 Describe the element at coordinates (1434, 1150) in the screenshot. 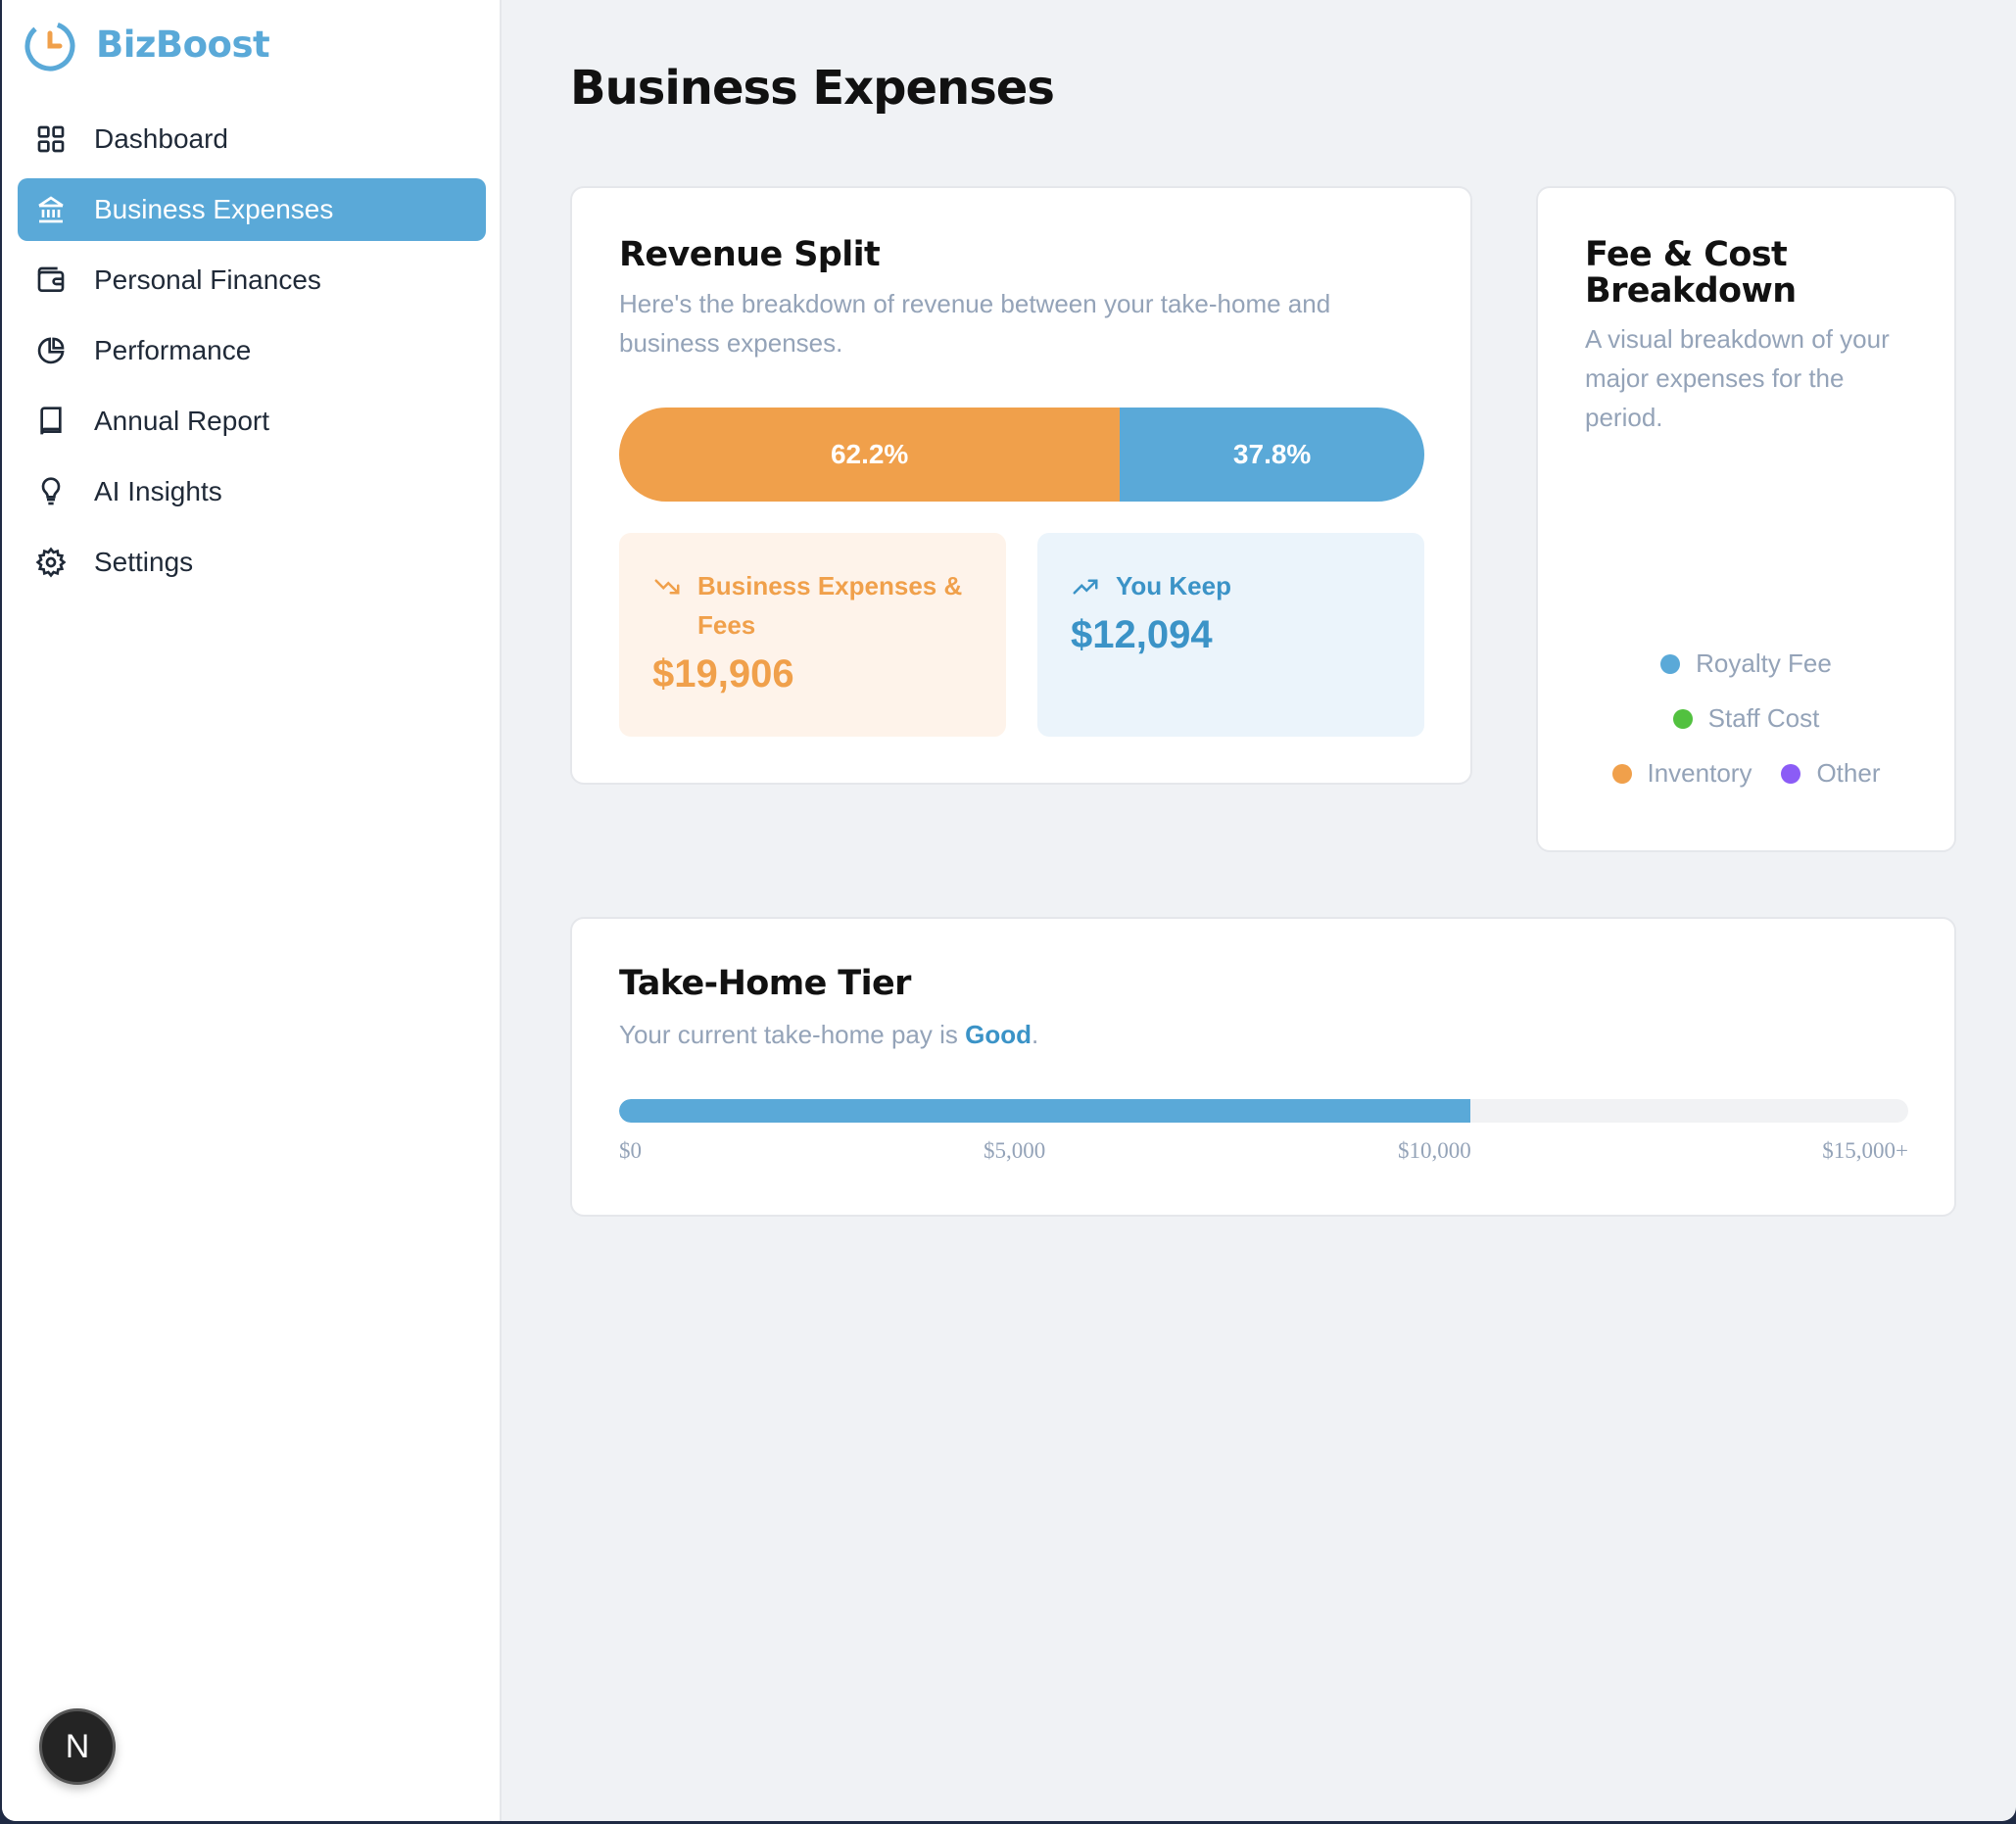

I see `tier-scale-label: $10,000` at that location.